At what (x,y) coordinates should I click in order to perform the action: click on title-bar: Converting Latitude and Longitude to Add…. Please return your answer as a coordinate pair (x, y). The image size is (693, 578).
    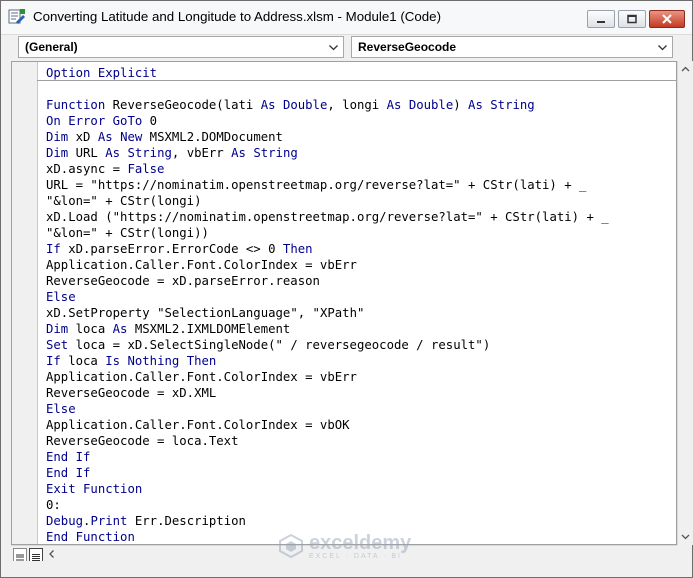
    Looking at the image, I should click on (346, 18).